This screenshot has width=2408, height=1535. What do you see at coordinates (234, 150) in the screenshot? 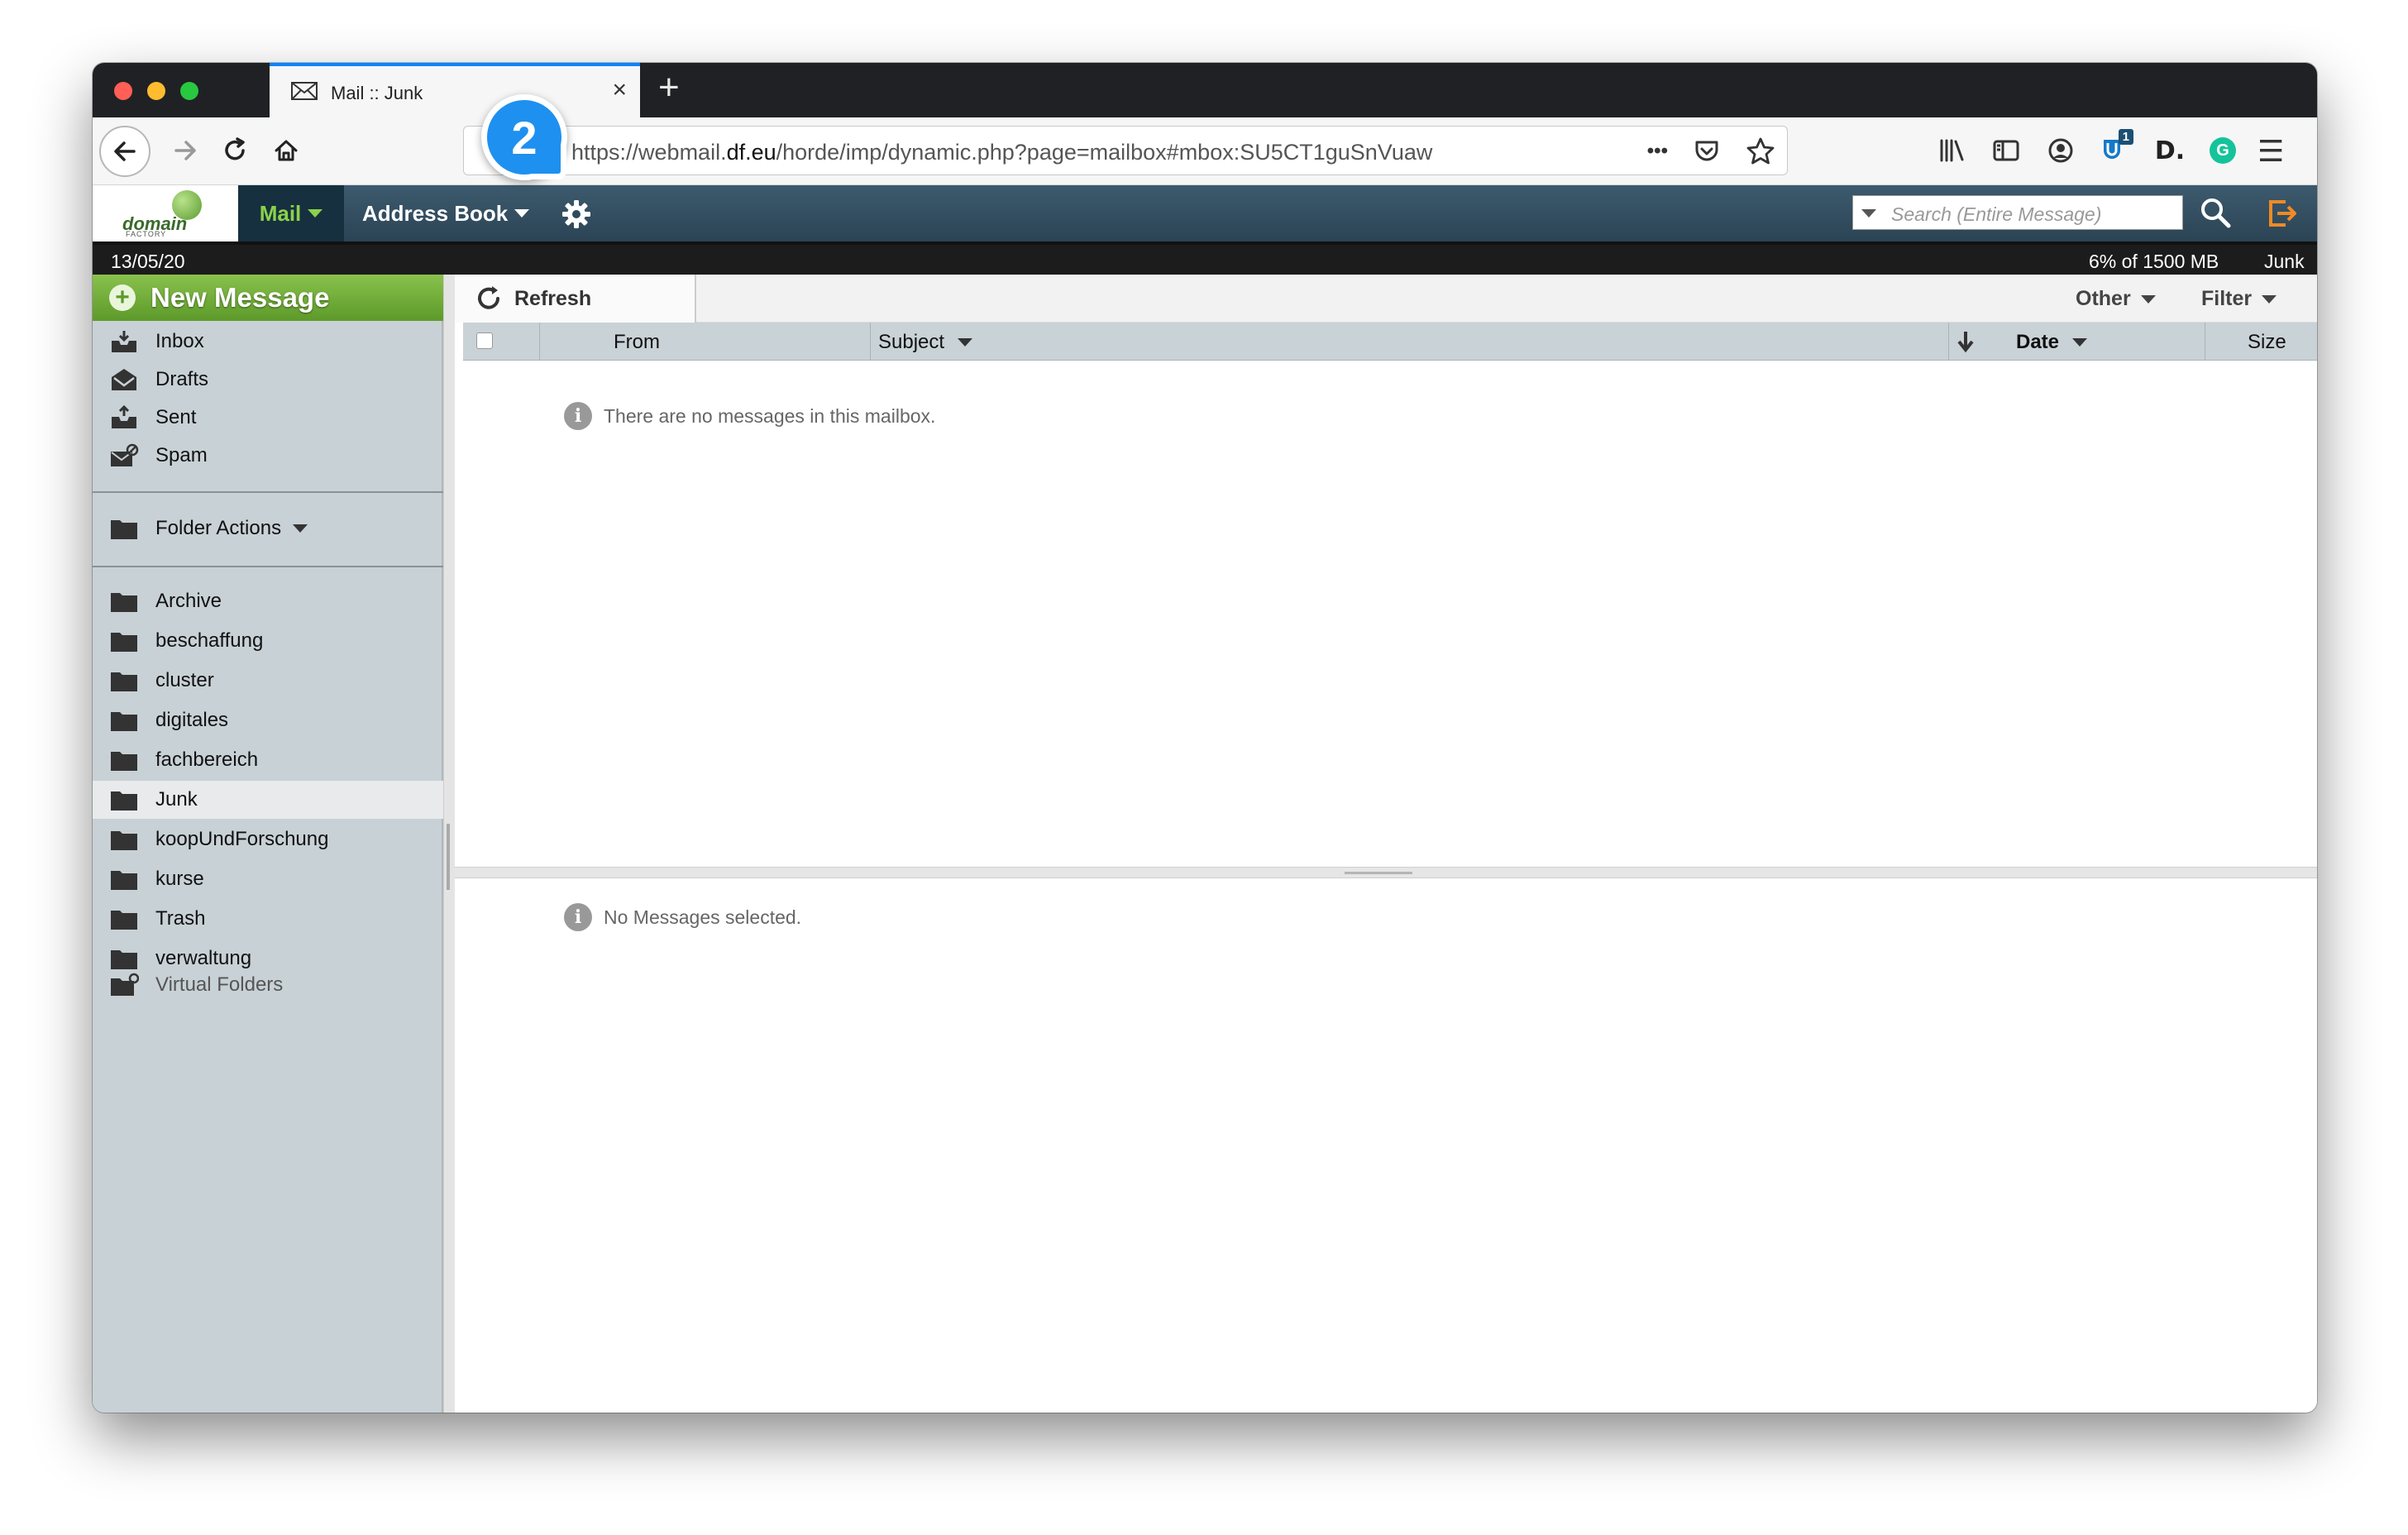
I see `reload-button` at bounding box center [234, 150].